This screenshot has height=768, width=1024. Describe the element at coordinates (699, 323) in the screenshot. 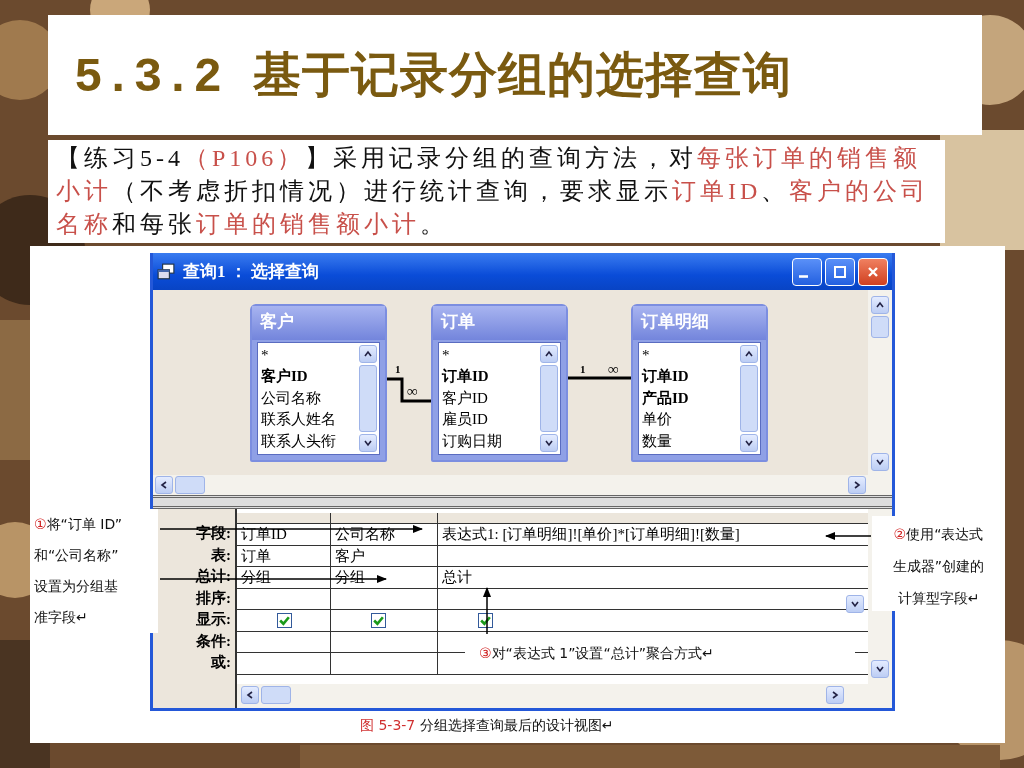

I see `table-name: 订单明细` at that location.